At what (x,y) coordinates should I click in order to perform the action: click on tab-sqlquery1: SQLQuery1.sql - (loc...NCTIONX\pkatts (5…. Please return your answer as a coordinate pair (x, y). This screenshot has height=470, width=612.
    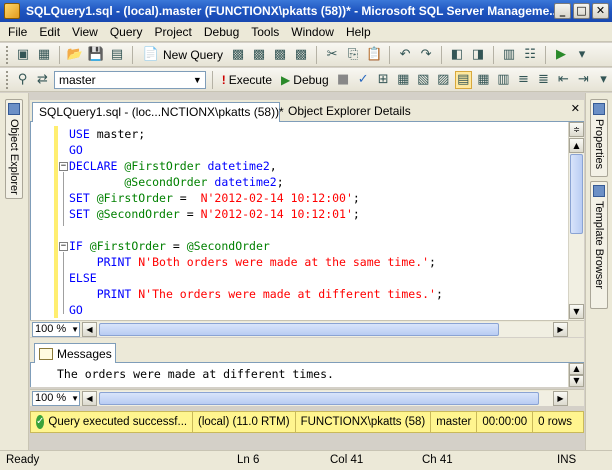
    Looking at the image, I should click on (158, 112).